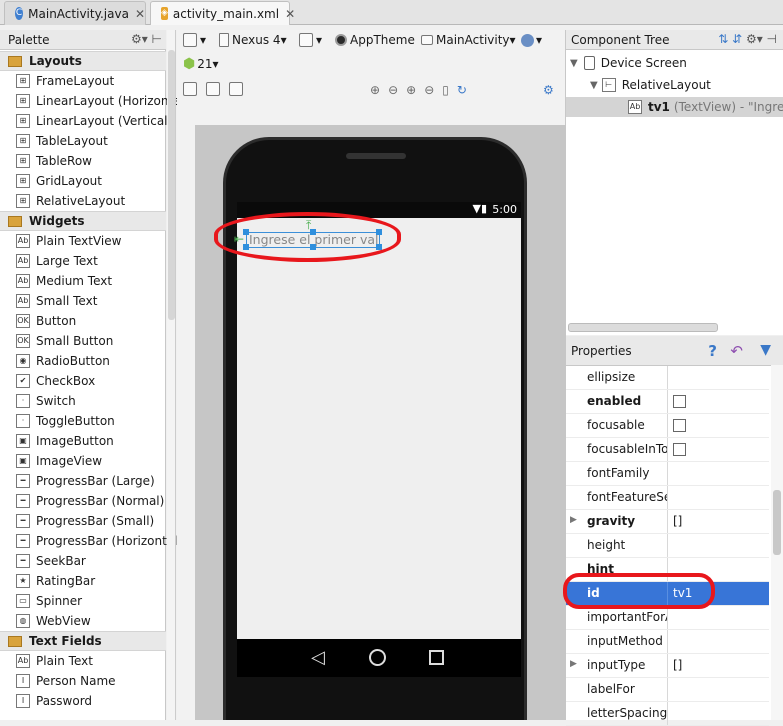 Image resolution: width=783 pixels, height=726 pixels. I want to click on api-level-dropdown: ⬢ 21 ▾, so click(201, 64).